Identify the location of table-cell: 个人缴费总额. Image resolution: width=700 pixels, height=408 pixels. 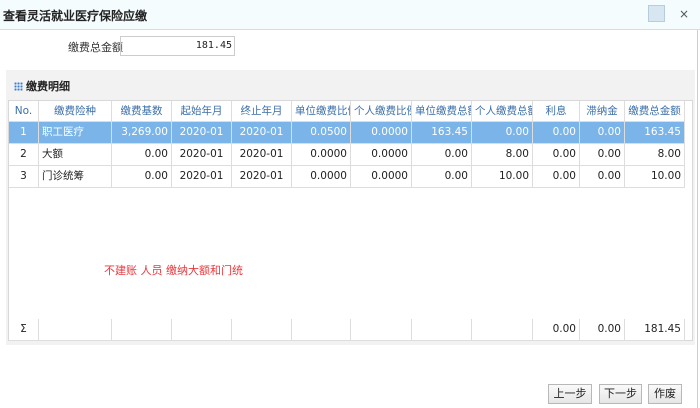
(502, 111).